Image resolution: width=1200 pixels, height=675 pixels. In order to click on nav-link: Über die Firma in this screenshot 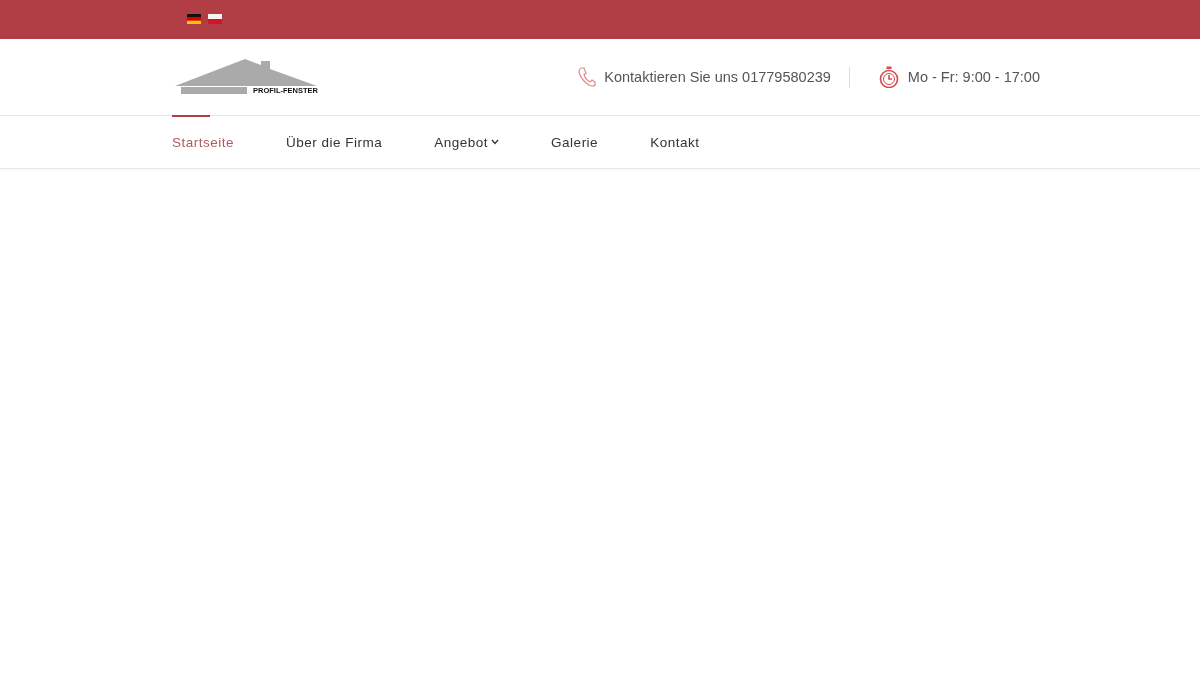, I will do `click(334, 142)`.